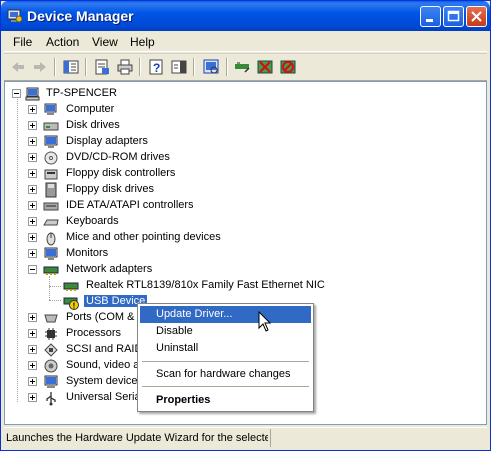  I want to click on port-icon, so click(51, 318).